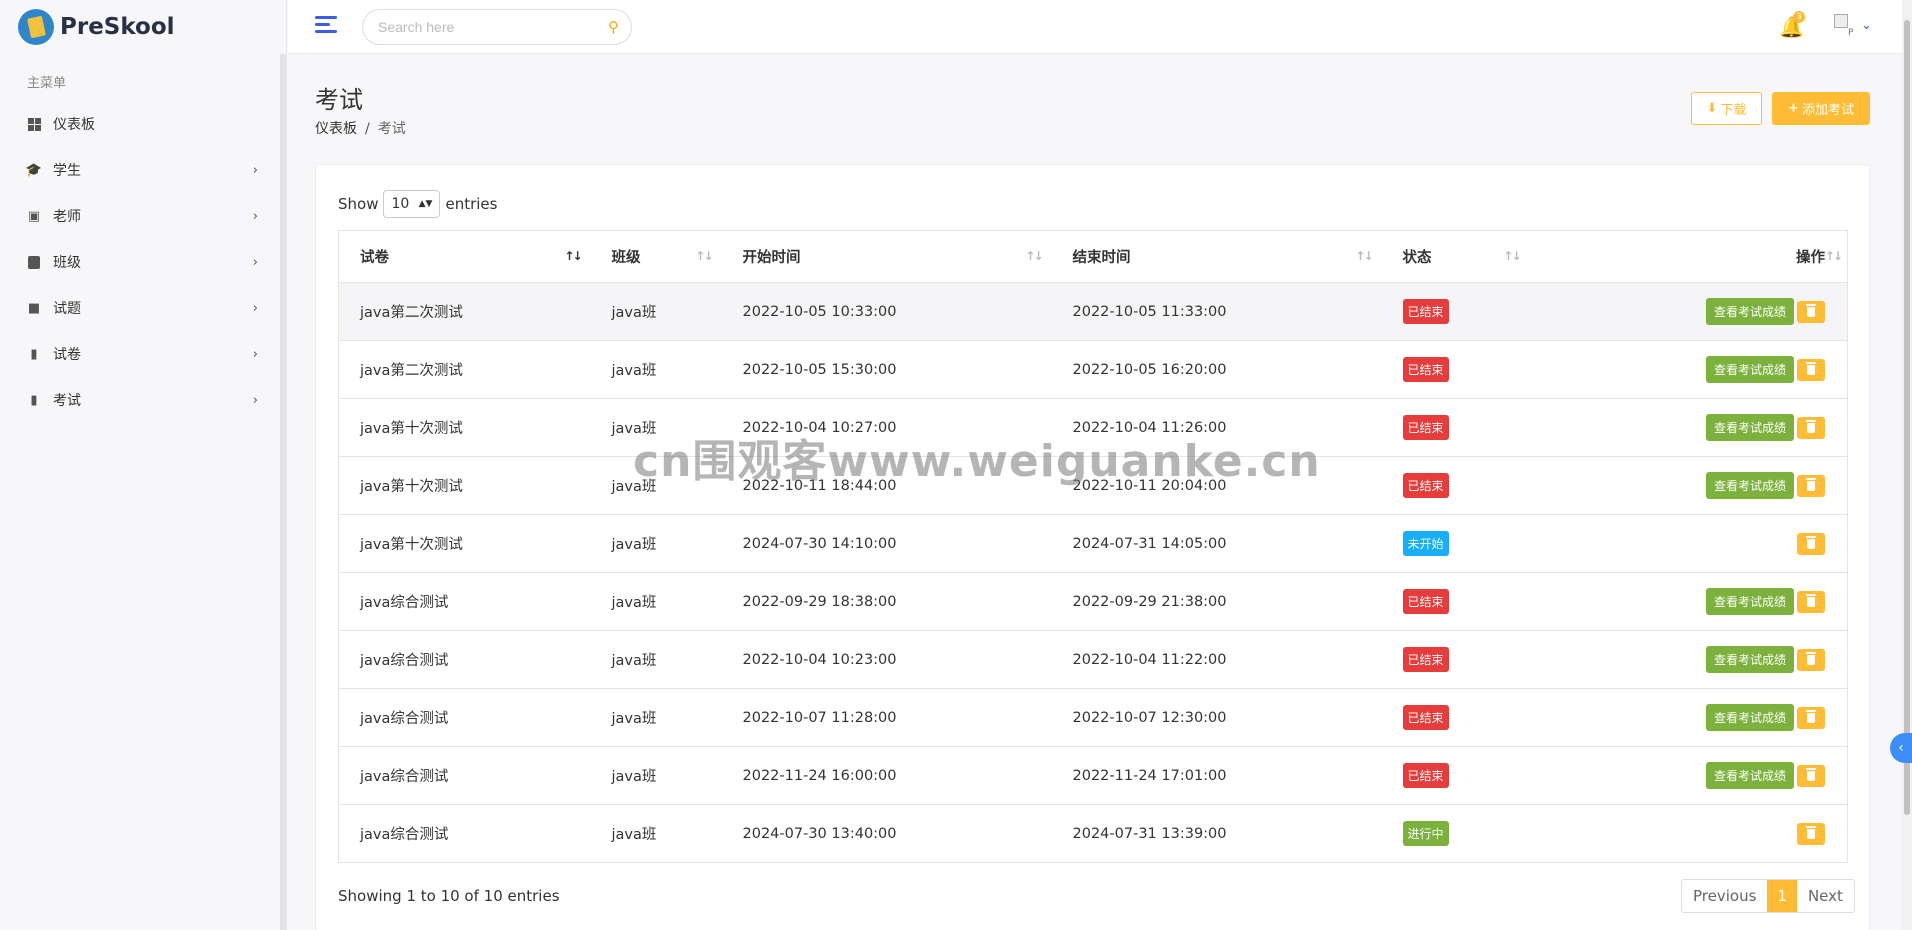 Image resolution: width=1912 pixels, height=930 pixels. What do you see at coordinates (425, 204) in the screenshot?
I see `select-arrows-icon: ▲▼` at bounding box center [425, 204].